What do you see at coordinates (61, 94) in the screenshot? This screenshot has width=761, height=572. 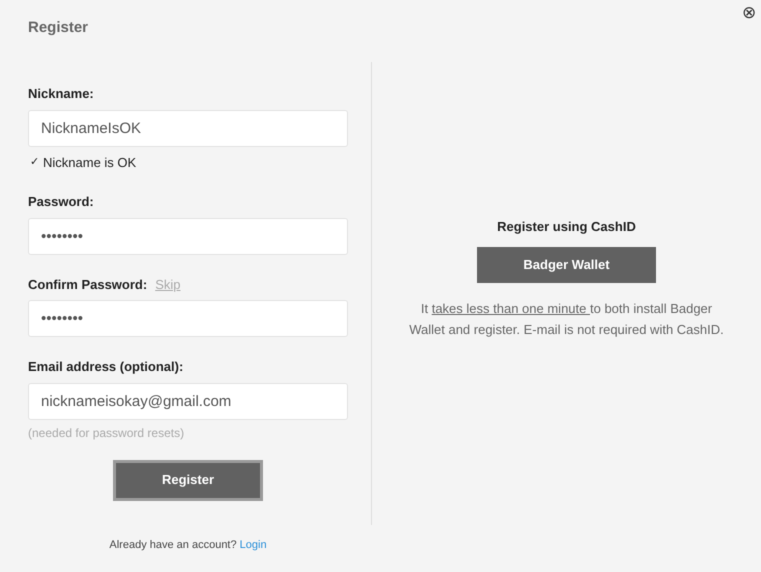 I see `field-label: Nickname:` at bounding box center [61, 94].